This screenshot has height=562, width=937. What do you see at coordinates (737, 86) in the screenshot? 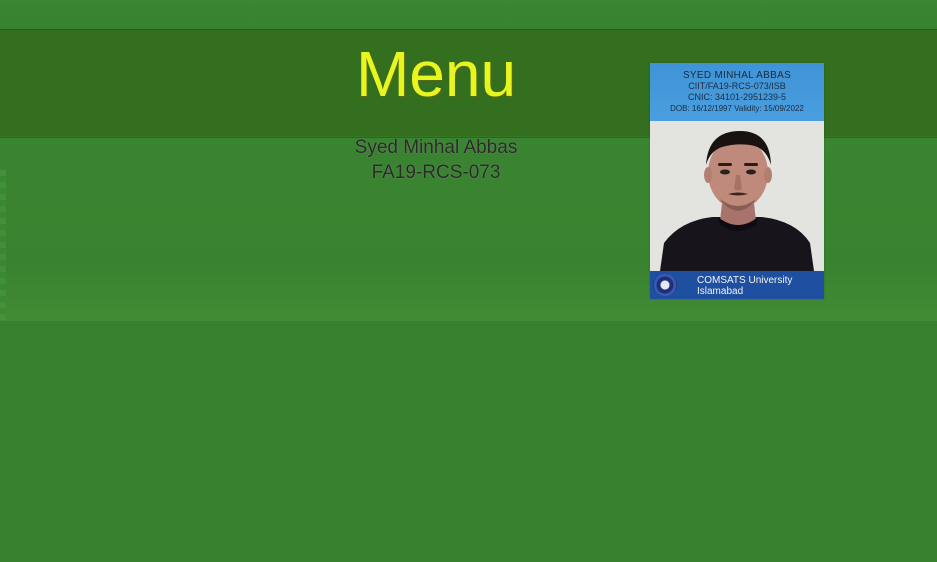
I see `id-card-reg: CIIT/FA19-RCS-073/ISB` at bounding box center [737, 86].